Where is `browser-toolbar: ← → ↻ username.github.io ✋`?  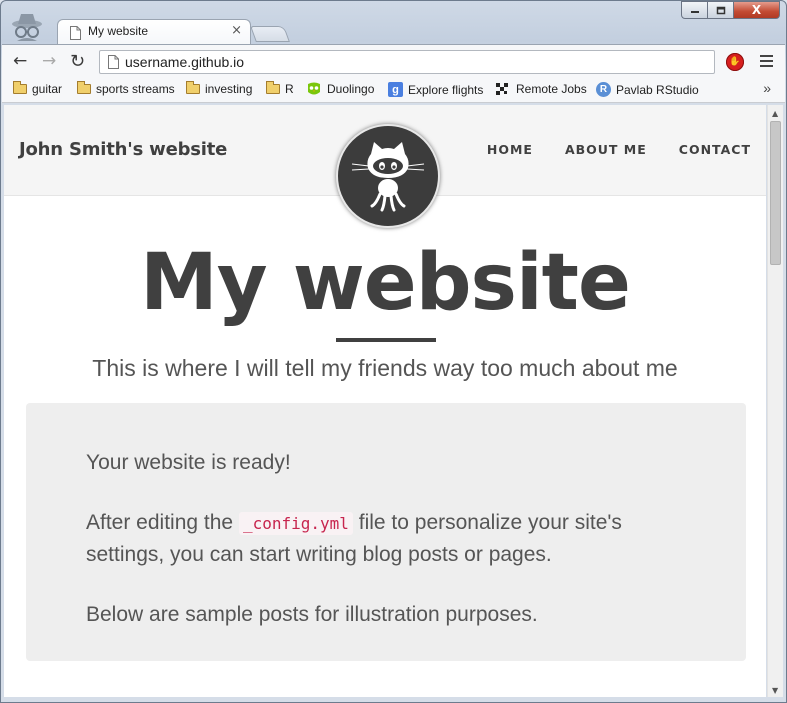 browser-toolbar: ← → ↻ username.github.io ✋ is located at coordinates (393, 61).